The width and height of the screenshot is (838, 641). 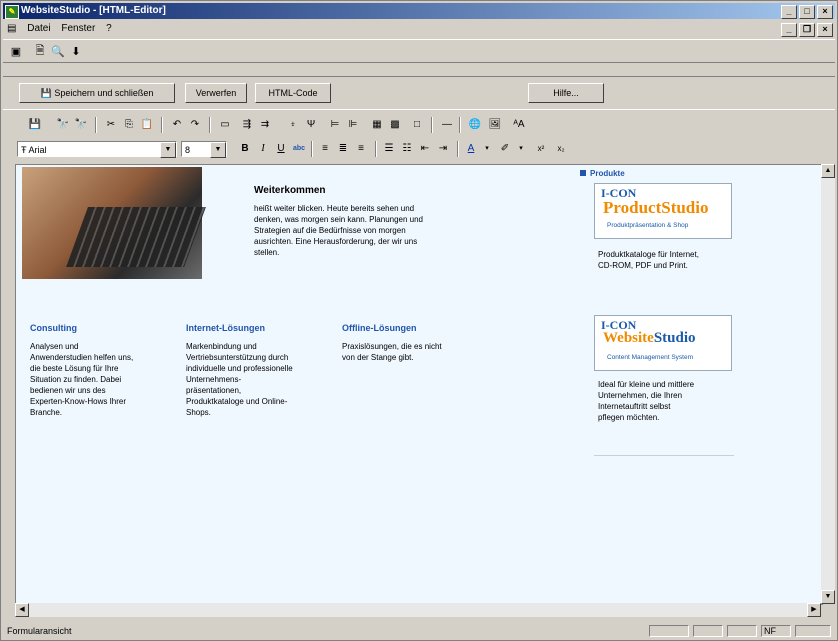 What do you see at coordinates (111, 125) in the screenshot?
I see `cut-icon: ✂` at bounding box center [111, 125].